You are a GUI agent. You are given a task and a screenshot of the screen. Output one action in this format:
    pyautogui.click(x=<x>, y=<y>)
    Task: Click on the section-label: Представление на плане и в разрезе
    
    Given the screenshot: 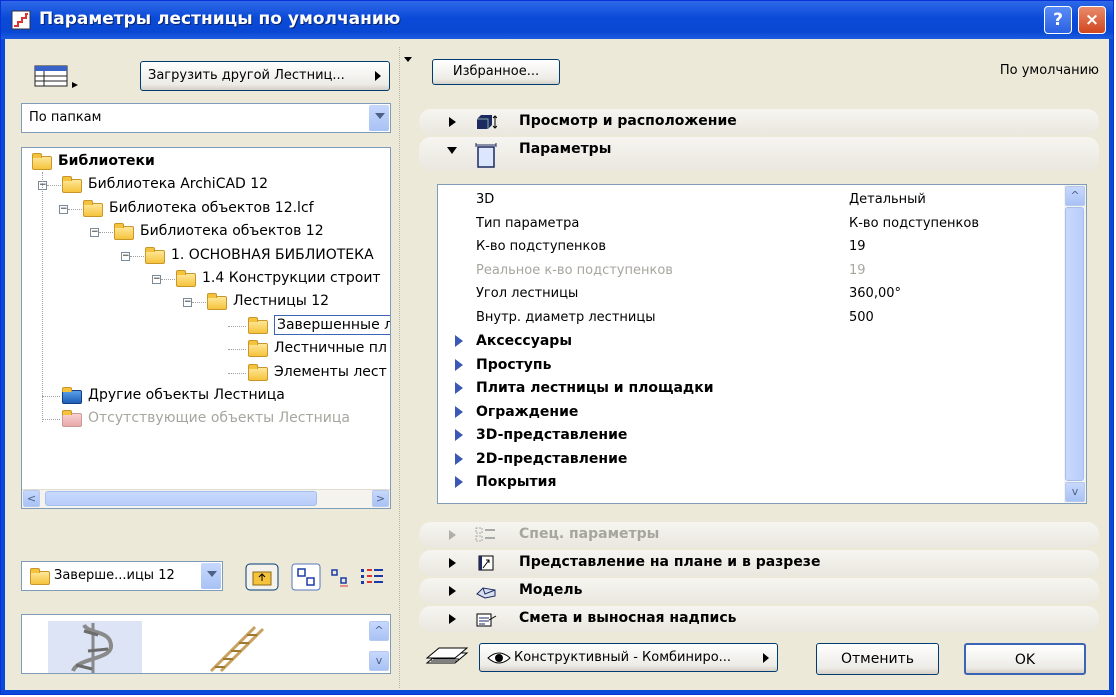 What is the action you would take?
    pyautogui.click(x=670, y=562)
    